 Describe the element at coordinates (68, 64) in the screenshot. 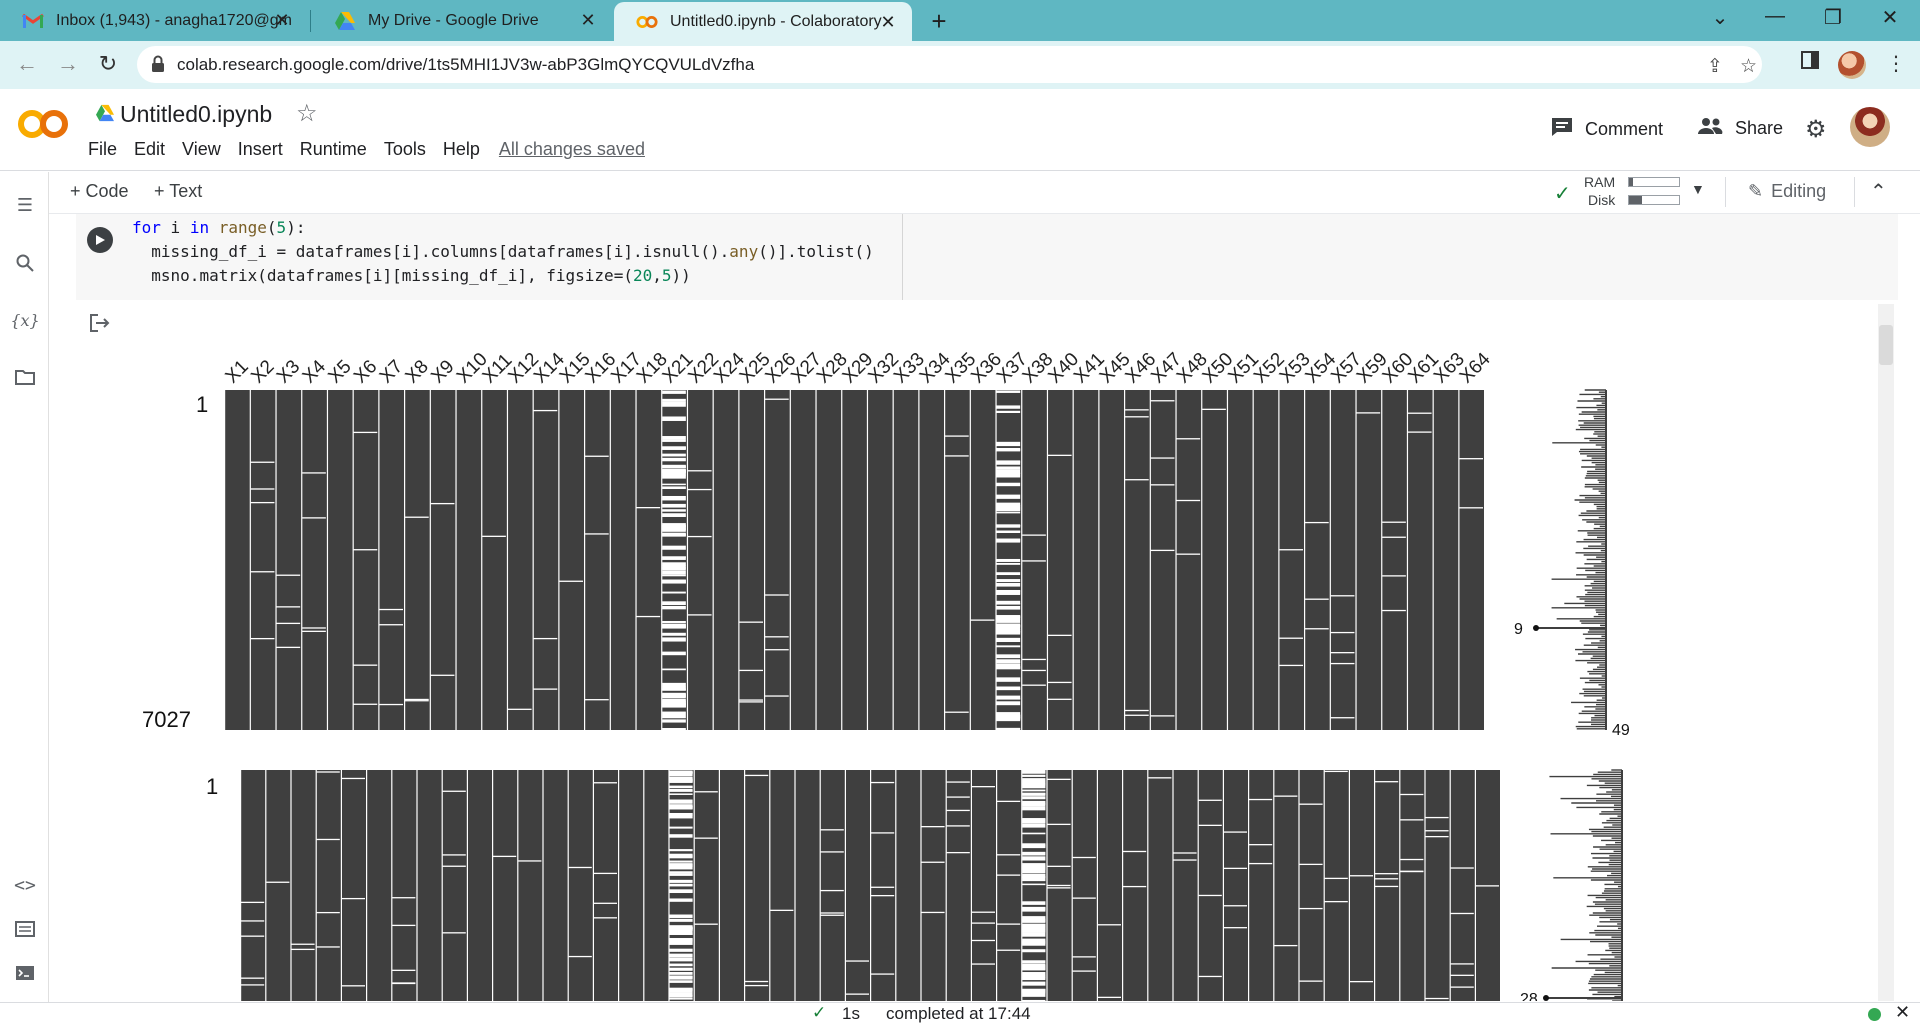

I see `forward-icon: →` at that location.